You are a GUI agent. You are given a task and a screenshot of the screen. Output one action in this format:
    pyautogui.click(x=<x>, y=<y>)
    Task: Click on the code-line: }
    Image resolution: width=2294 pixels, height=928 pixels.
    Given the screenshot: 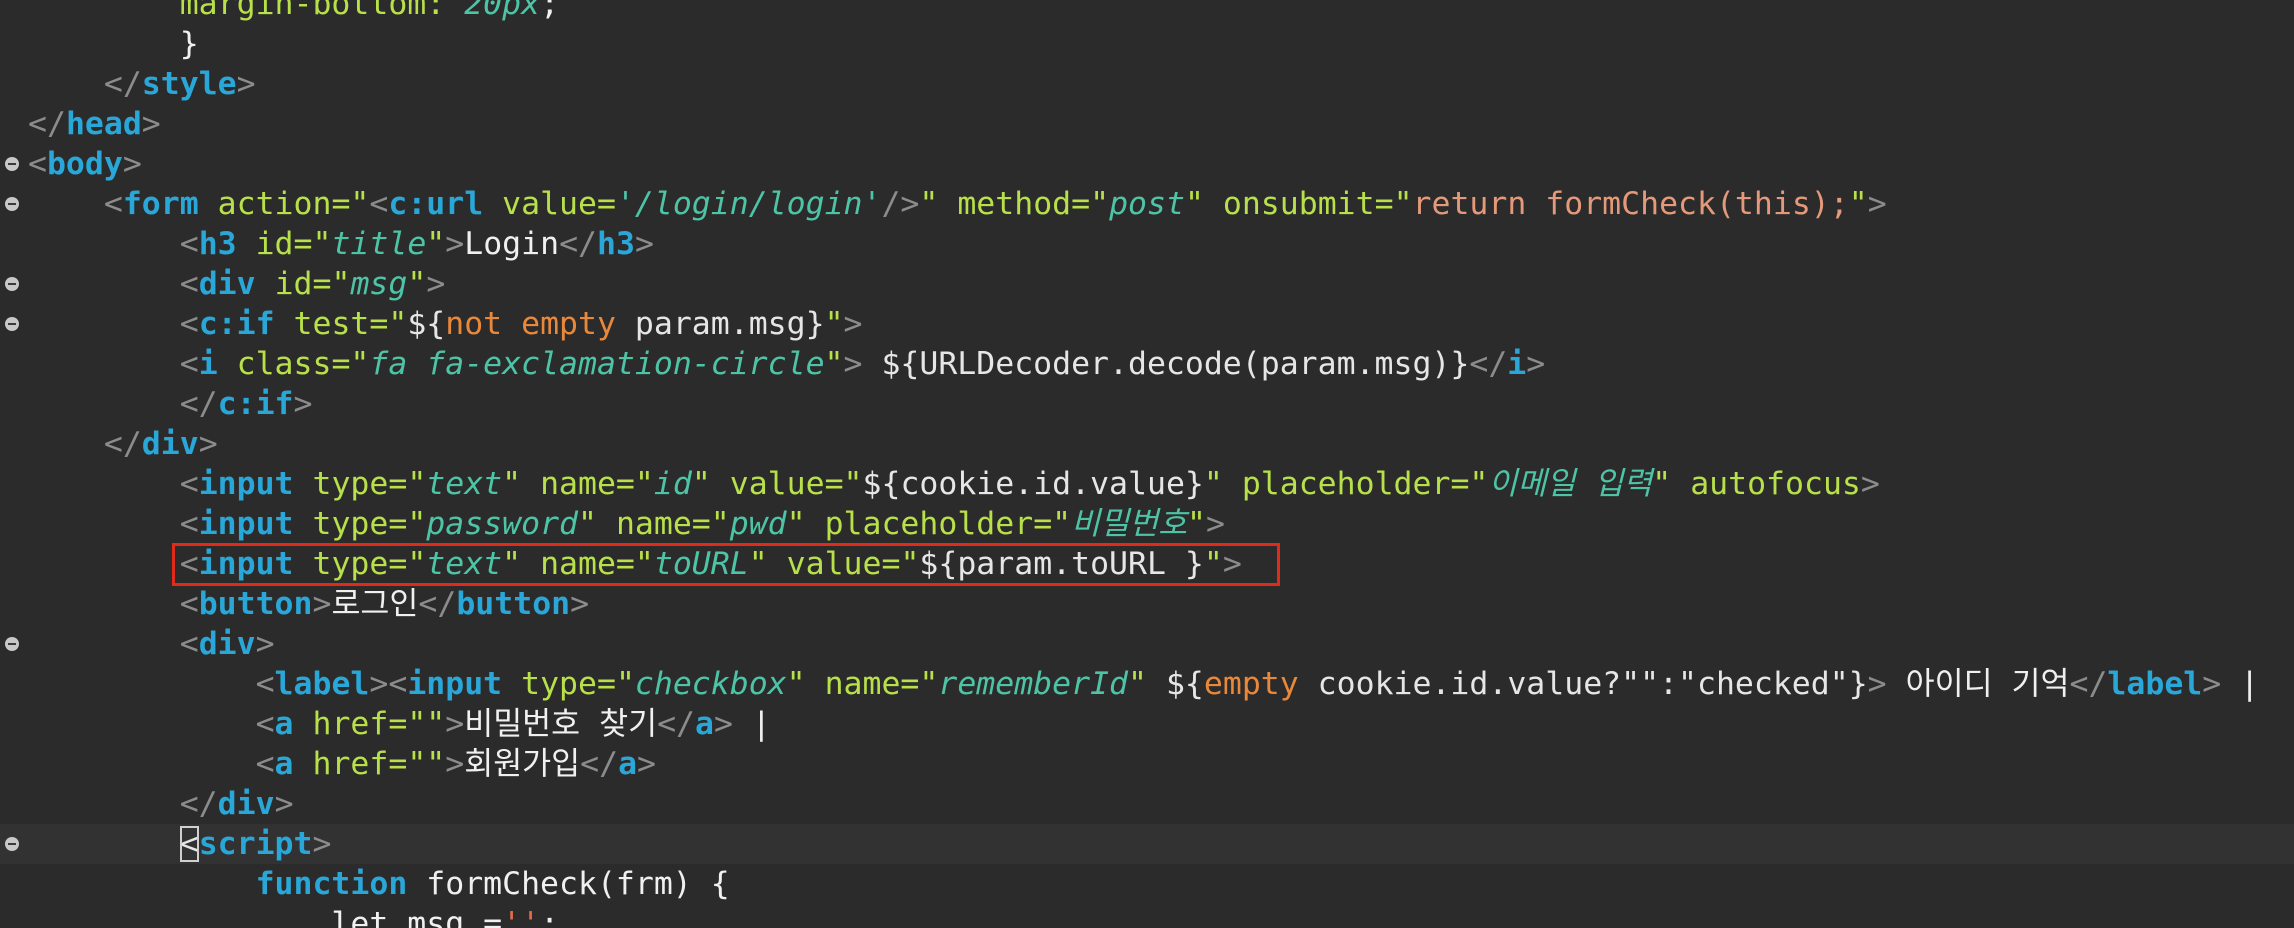 What is the action you would take?
    pyautogui.click(x=1147, y=44)
    